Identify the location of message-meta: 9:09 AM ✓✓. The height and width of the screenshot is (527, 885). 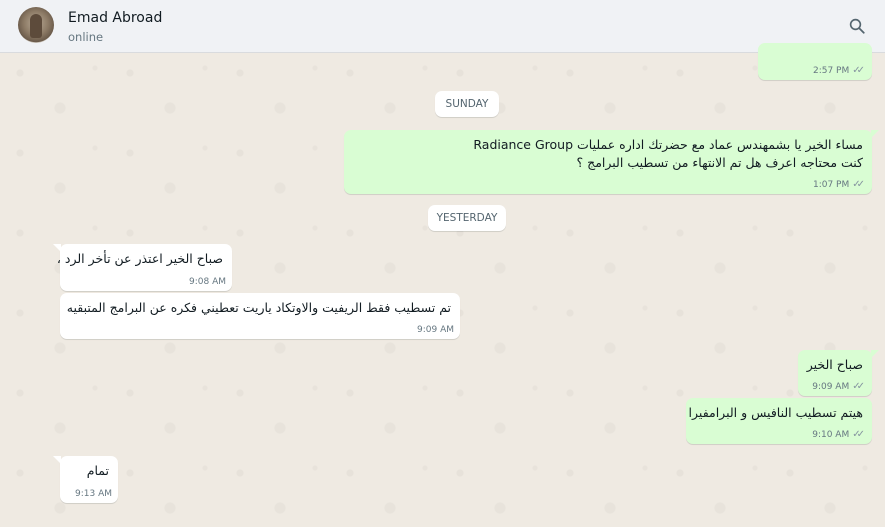
(838, 386).